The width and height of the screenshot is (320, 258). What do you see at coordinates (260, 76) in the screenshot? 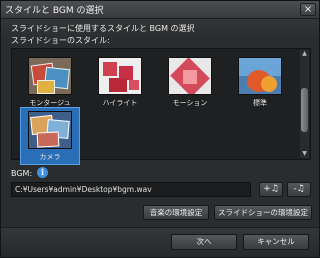
I see `standard-thumbnail` at bounding box center [260, 76].